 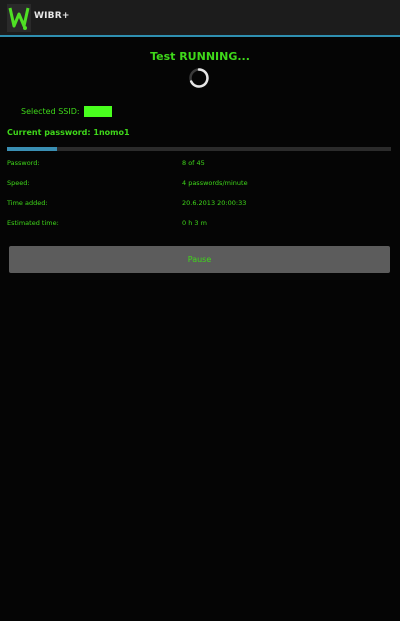 What do you see at coordinates (97, 111) in the screenshot?
I see `selected-ssid-value` at bounding box center [97, 111].